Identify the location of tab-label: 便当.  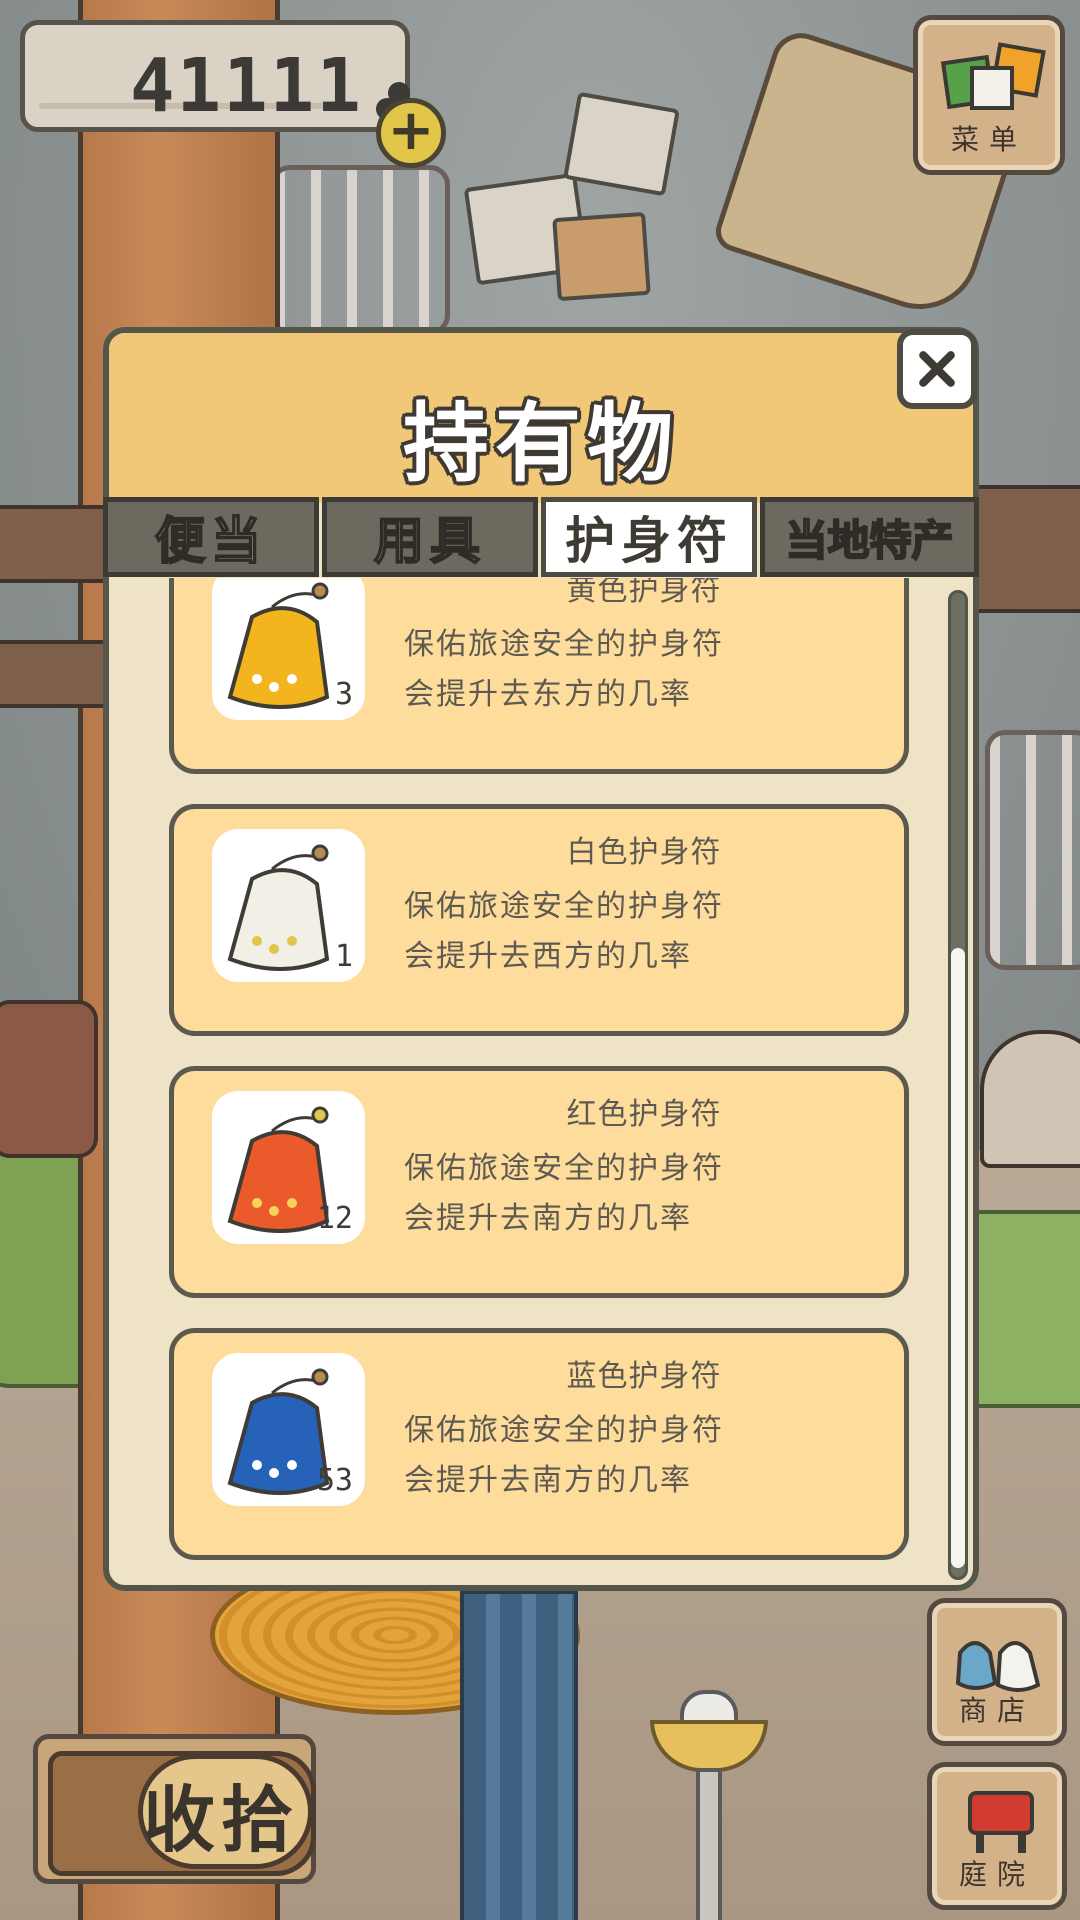
(210, 541).